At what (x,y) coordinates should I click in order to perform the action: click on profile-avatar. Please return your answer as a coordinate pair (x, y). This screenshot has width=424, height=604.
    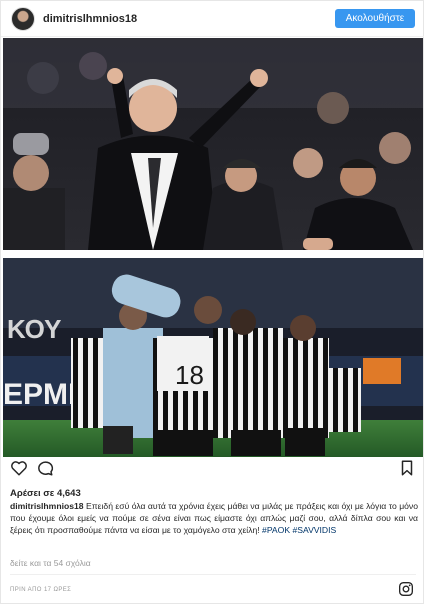
    Looking at the image, I should click on (23, 18).